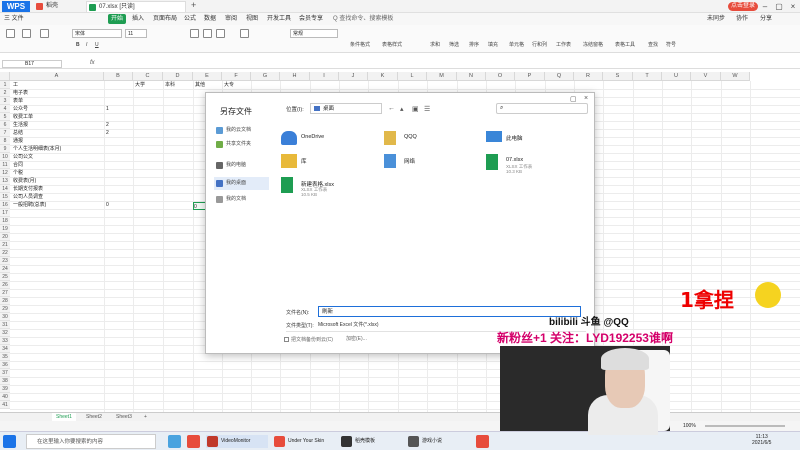 The height and width of the screenshot is (450, 800). Describe the element at coordinates (653, 45) in the screenshot. I see `find-button: 查找` at that location.